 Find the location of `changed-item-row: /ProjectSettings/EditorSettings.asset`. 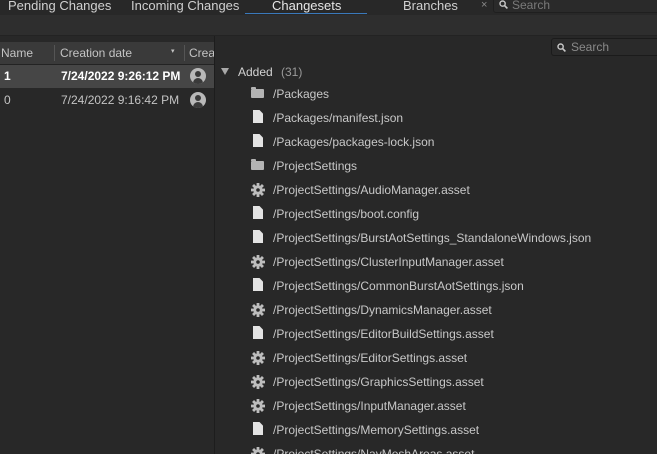

changed-item-row: /ProjectSettings/EditorSettings.asset is located at coordinates (436, 358).